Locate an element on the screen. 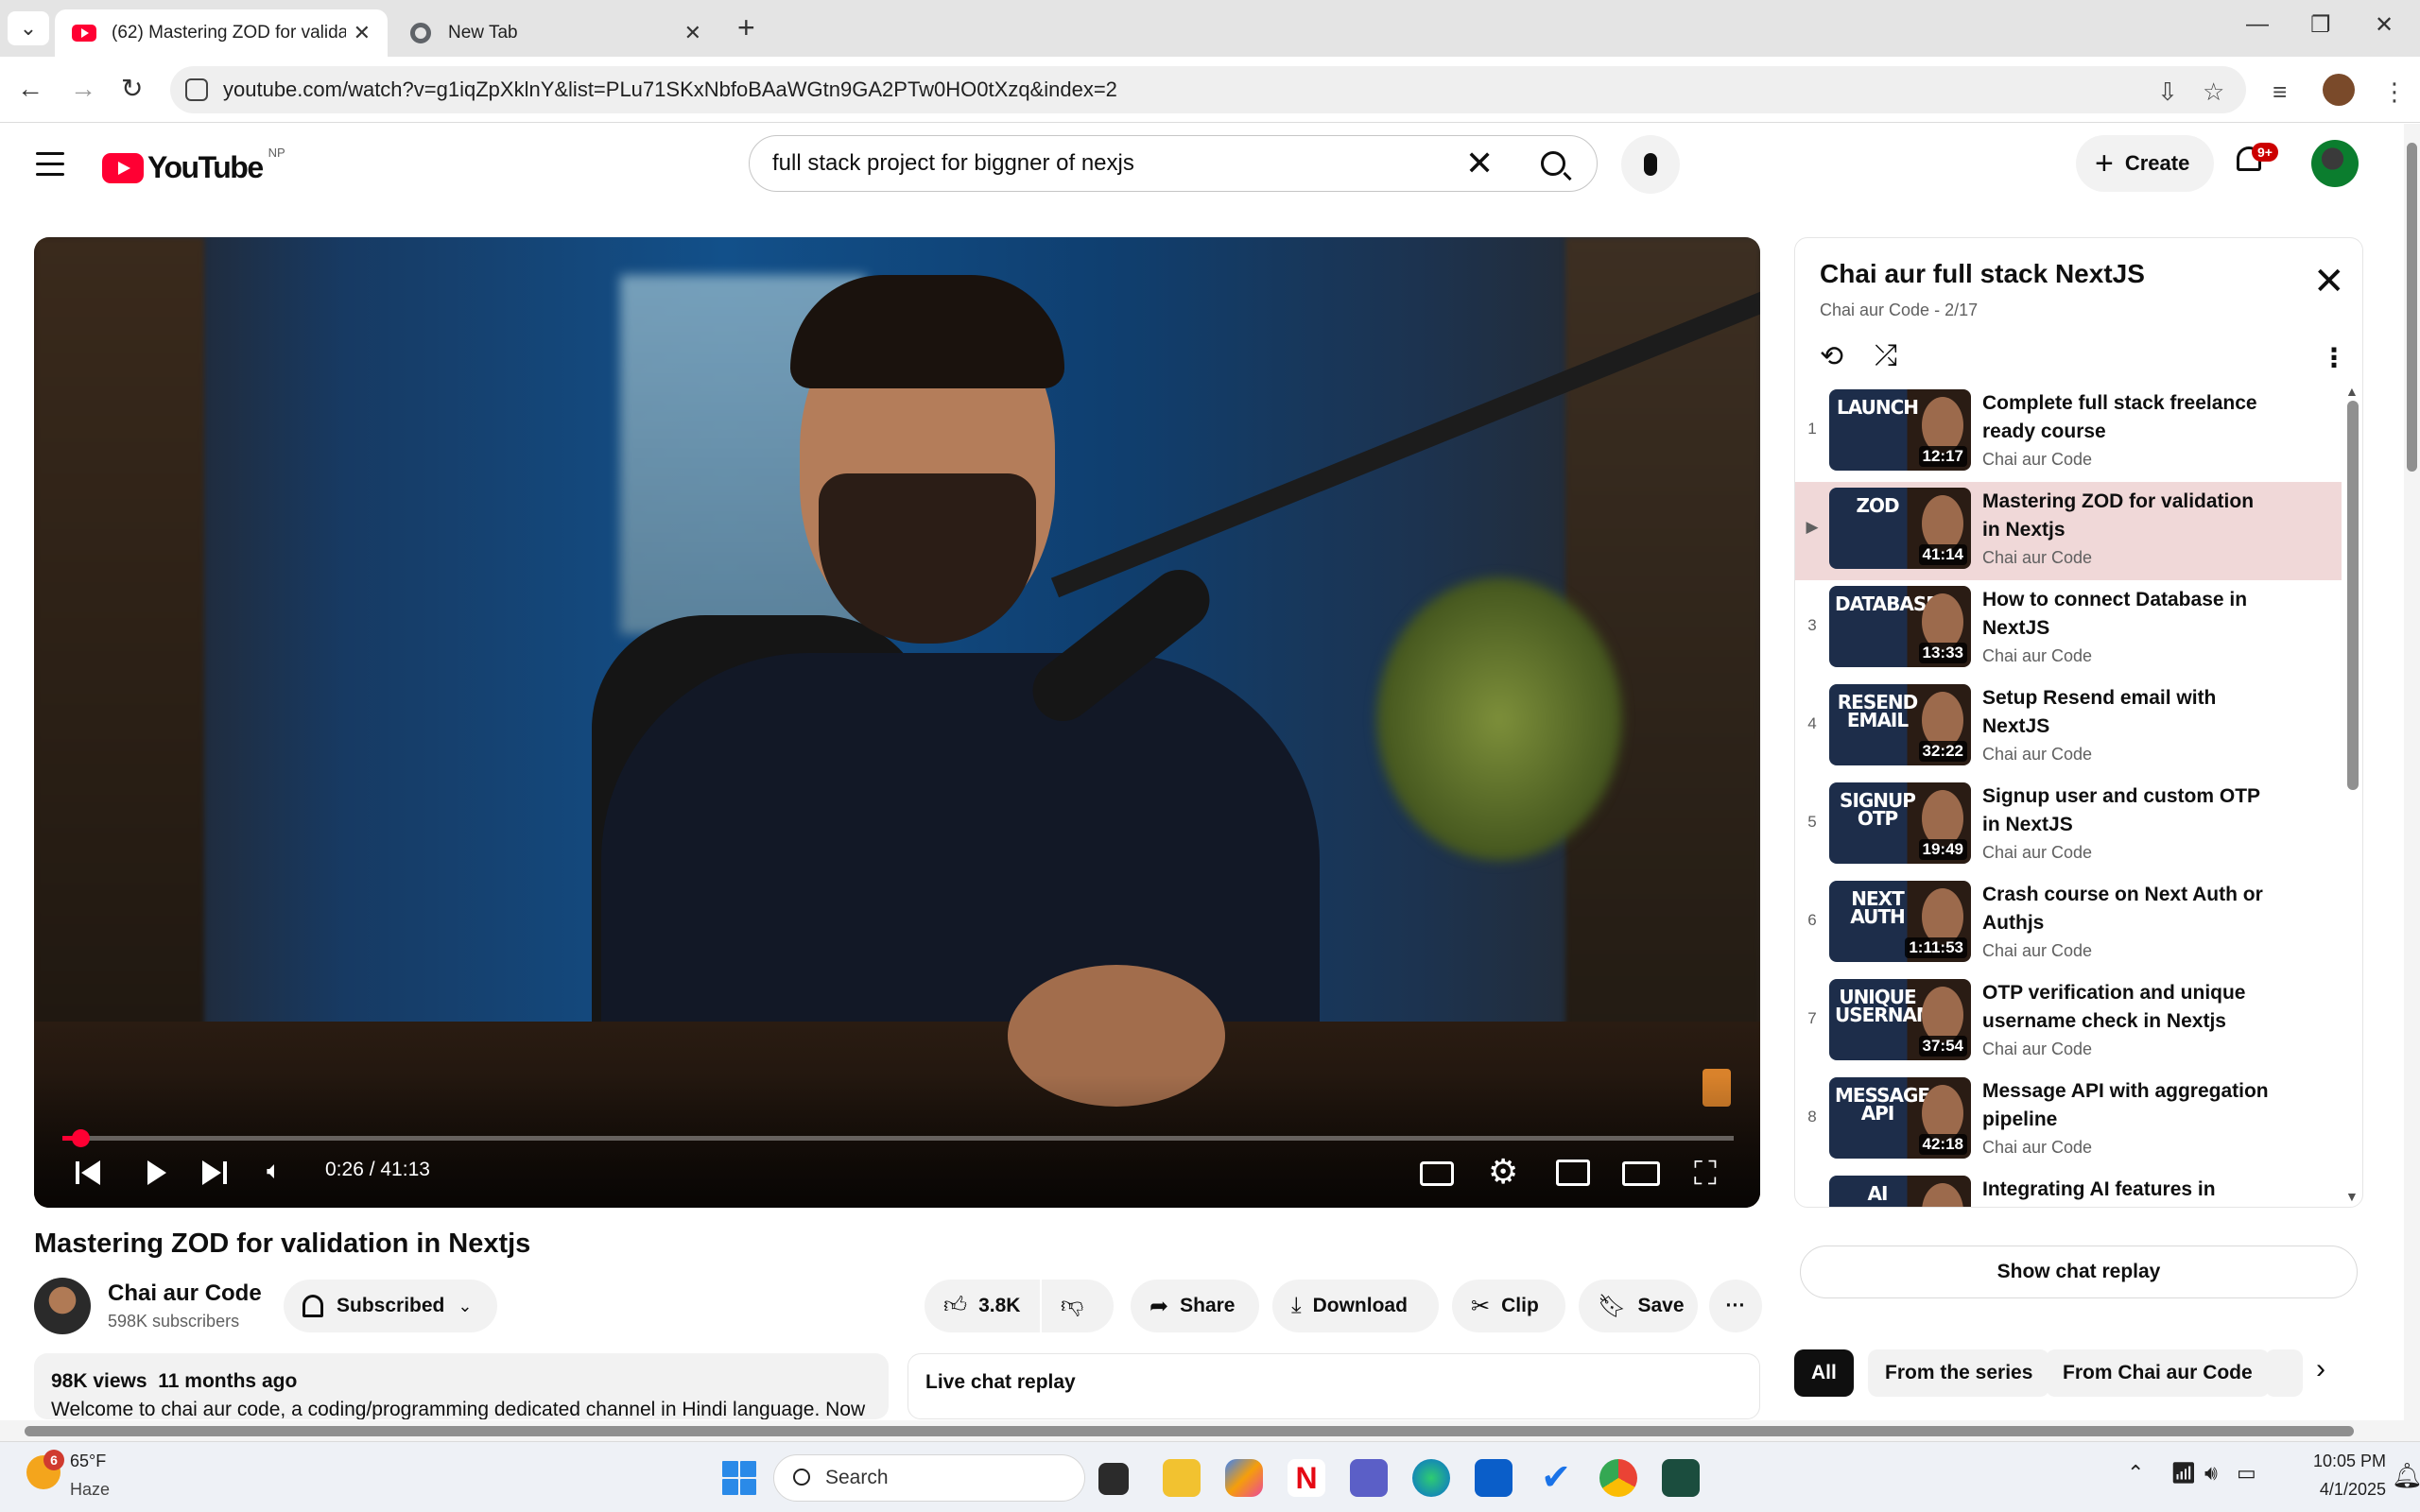  page-vertical-scrollbar is located at coordinates (2412, 772).